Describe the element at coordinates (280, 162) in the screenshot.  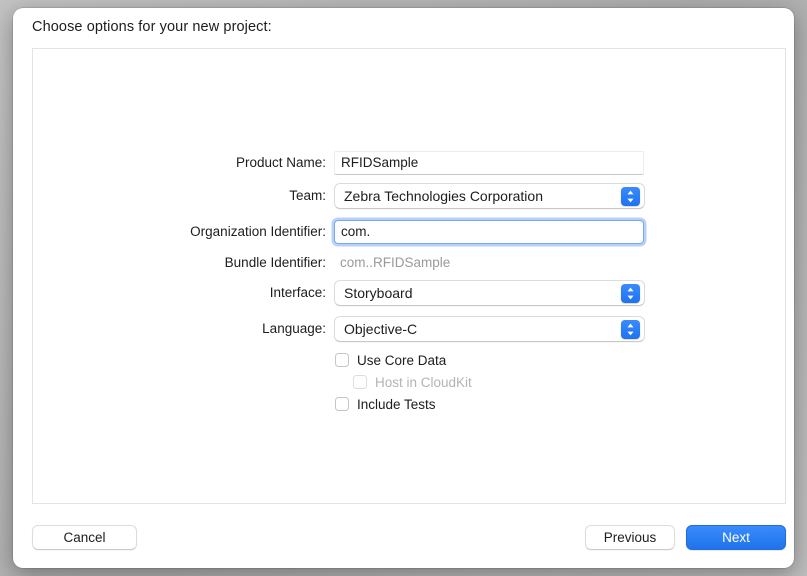
I see `product-name-label: Product Name:` at that location.